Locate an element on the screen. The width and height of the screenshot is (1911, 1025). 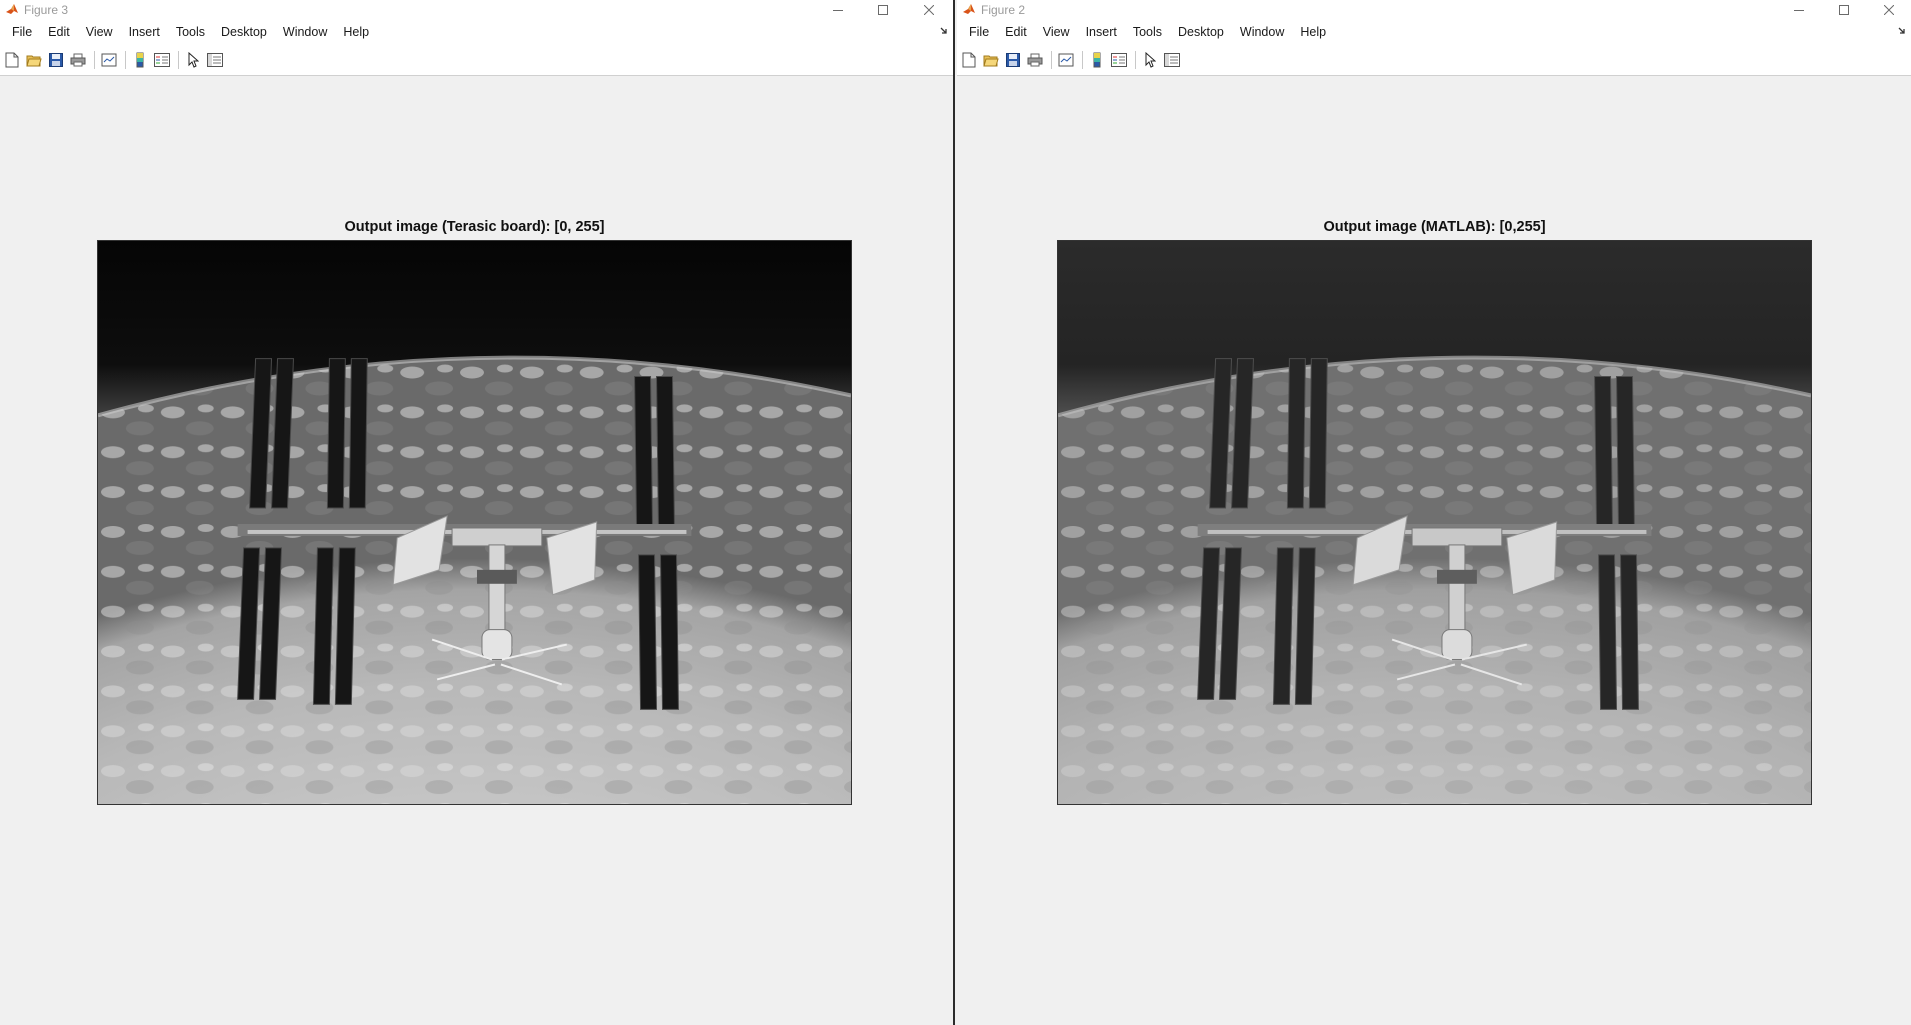
axes-title: Output image (Terasic board): [0, 255] is located at coordinates (474, 227).